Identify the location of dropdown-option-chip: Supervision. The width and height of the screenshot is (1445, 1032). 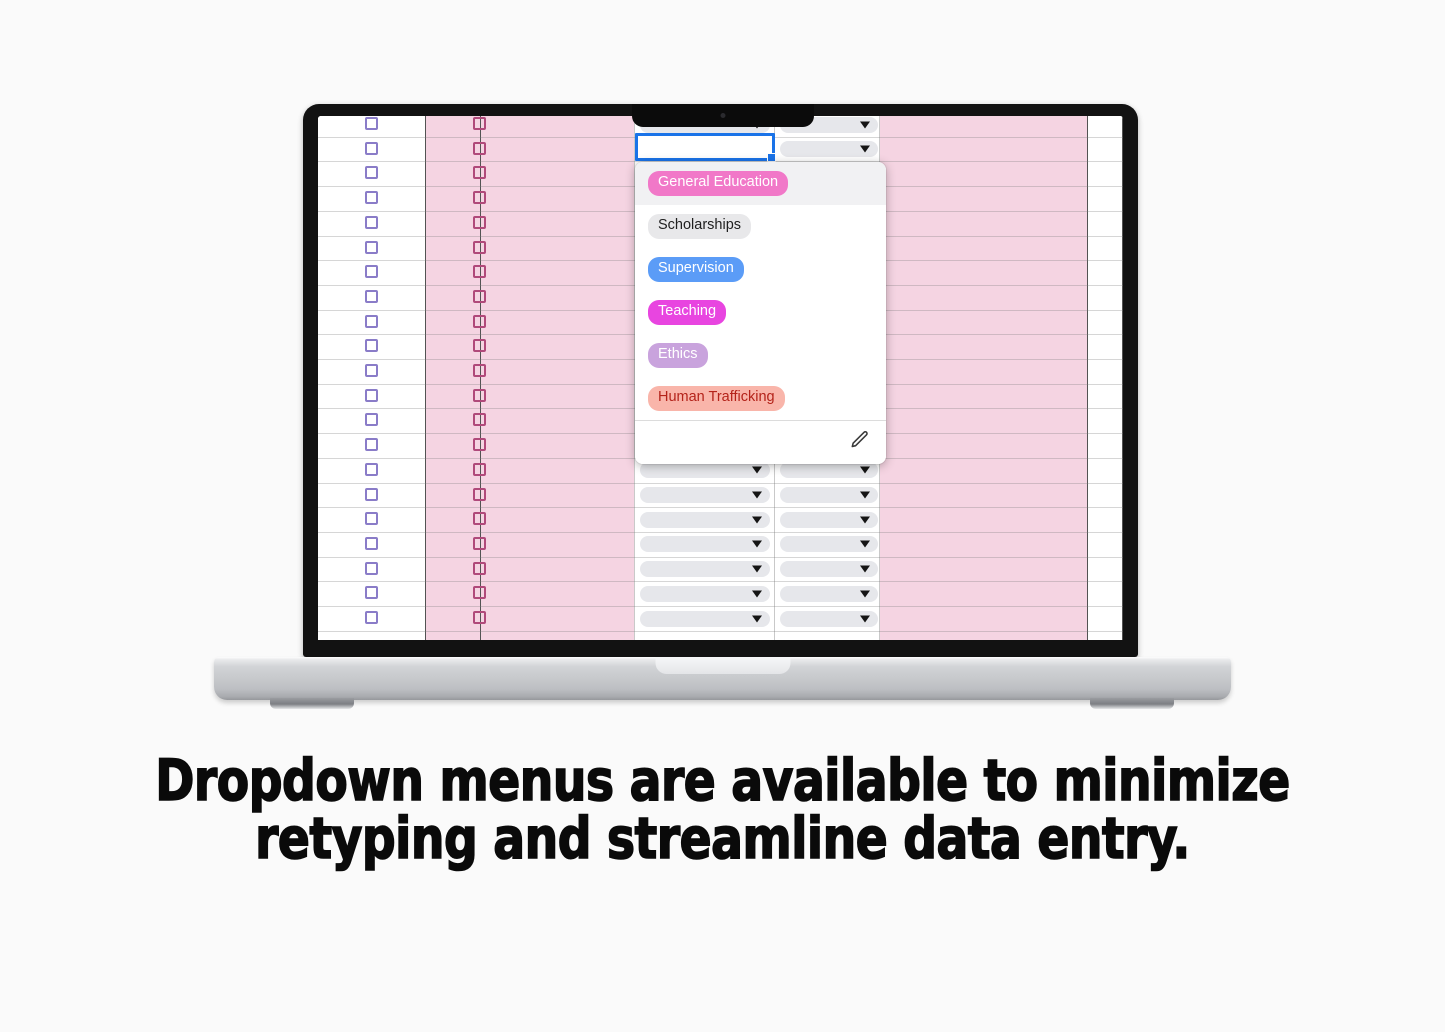
(696, 269).